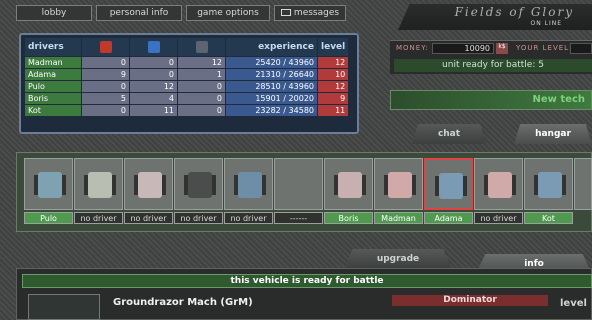 Image resolution: width=592 pixels, height=320 pixels. What do you see at coordinates (271, 110) in the screenshot?
I see `driver-experience: 23282 / 34580` at bounding box center [271, 110].